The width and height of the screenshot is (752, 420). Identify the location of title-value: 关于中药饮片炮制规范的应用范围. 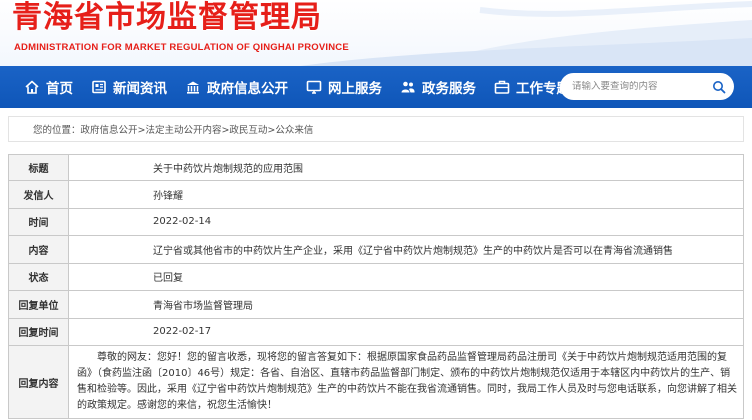
(406, 167).